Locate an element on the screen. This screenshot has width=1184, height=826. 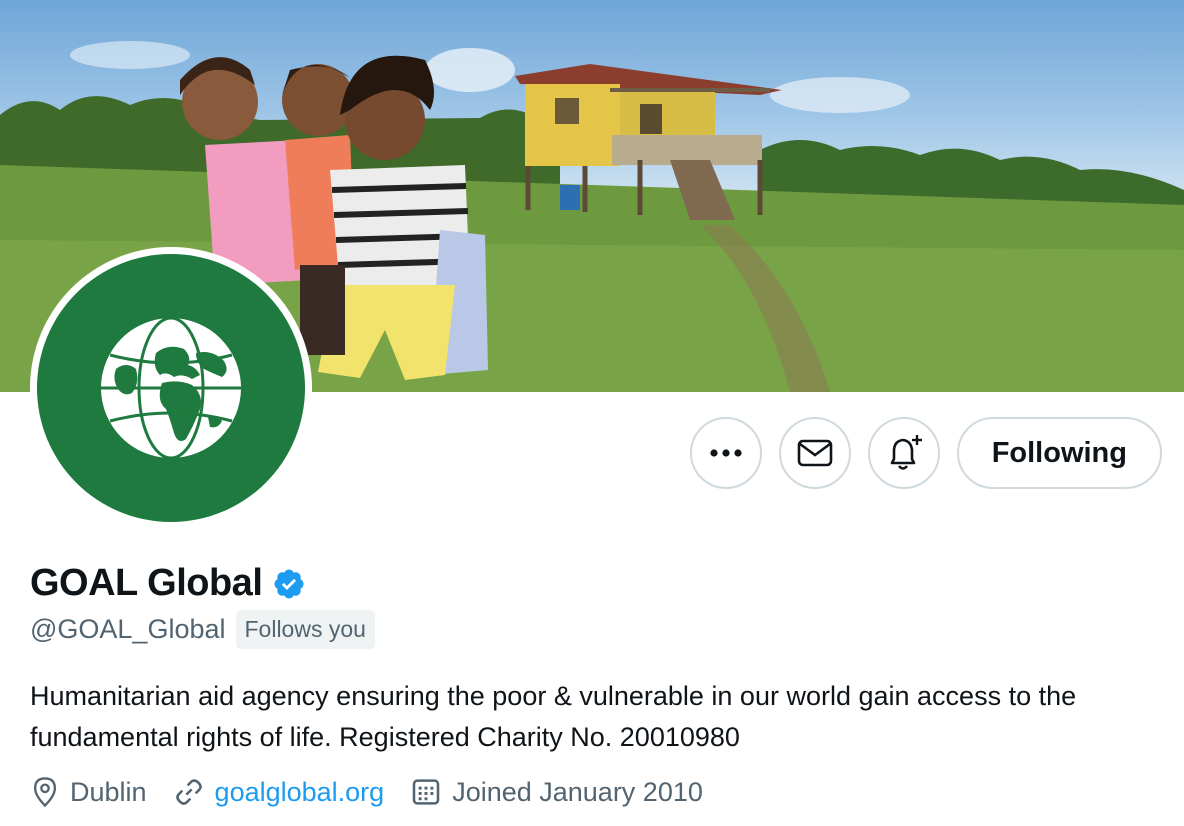
calendar-icon is located at coordinates (426, 792).